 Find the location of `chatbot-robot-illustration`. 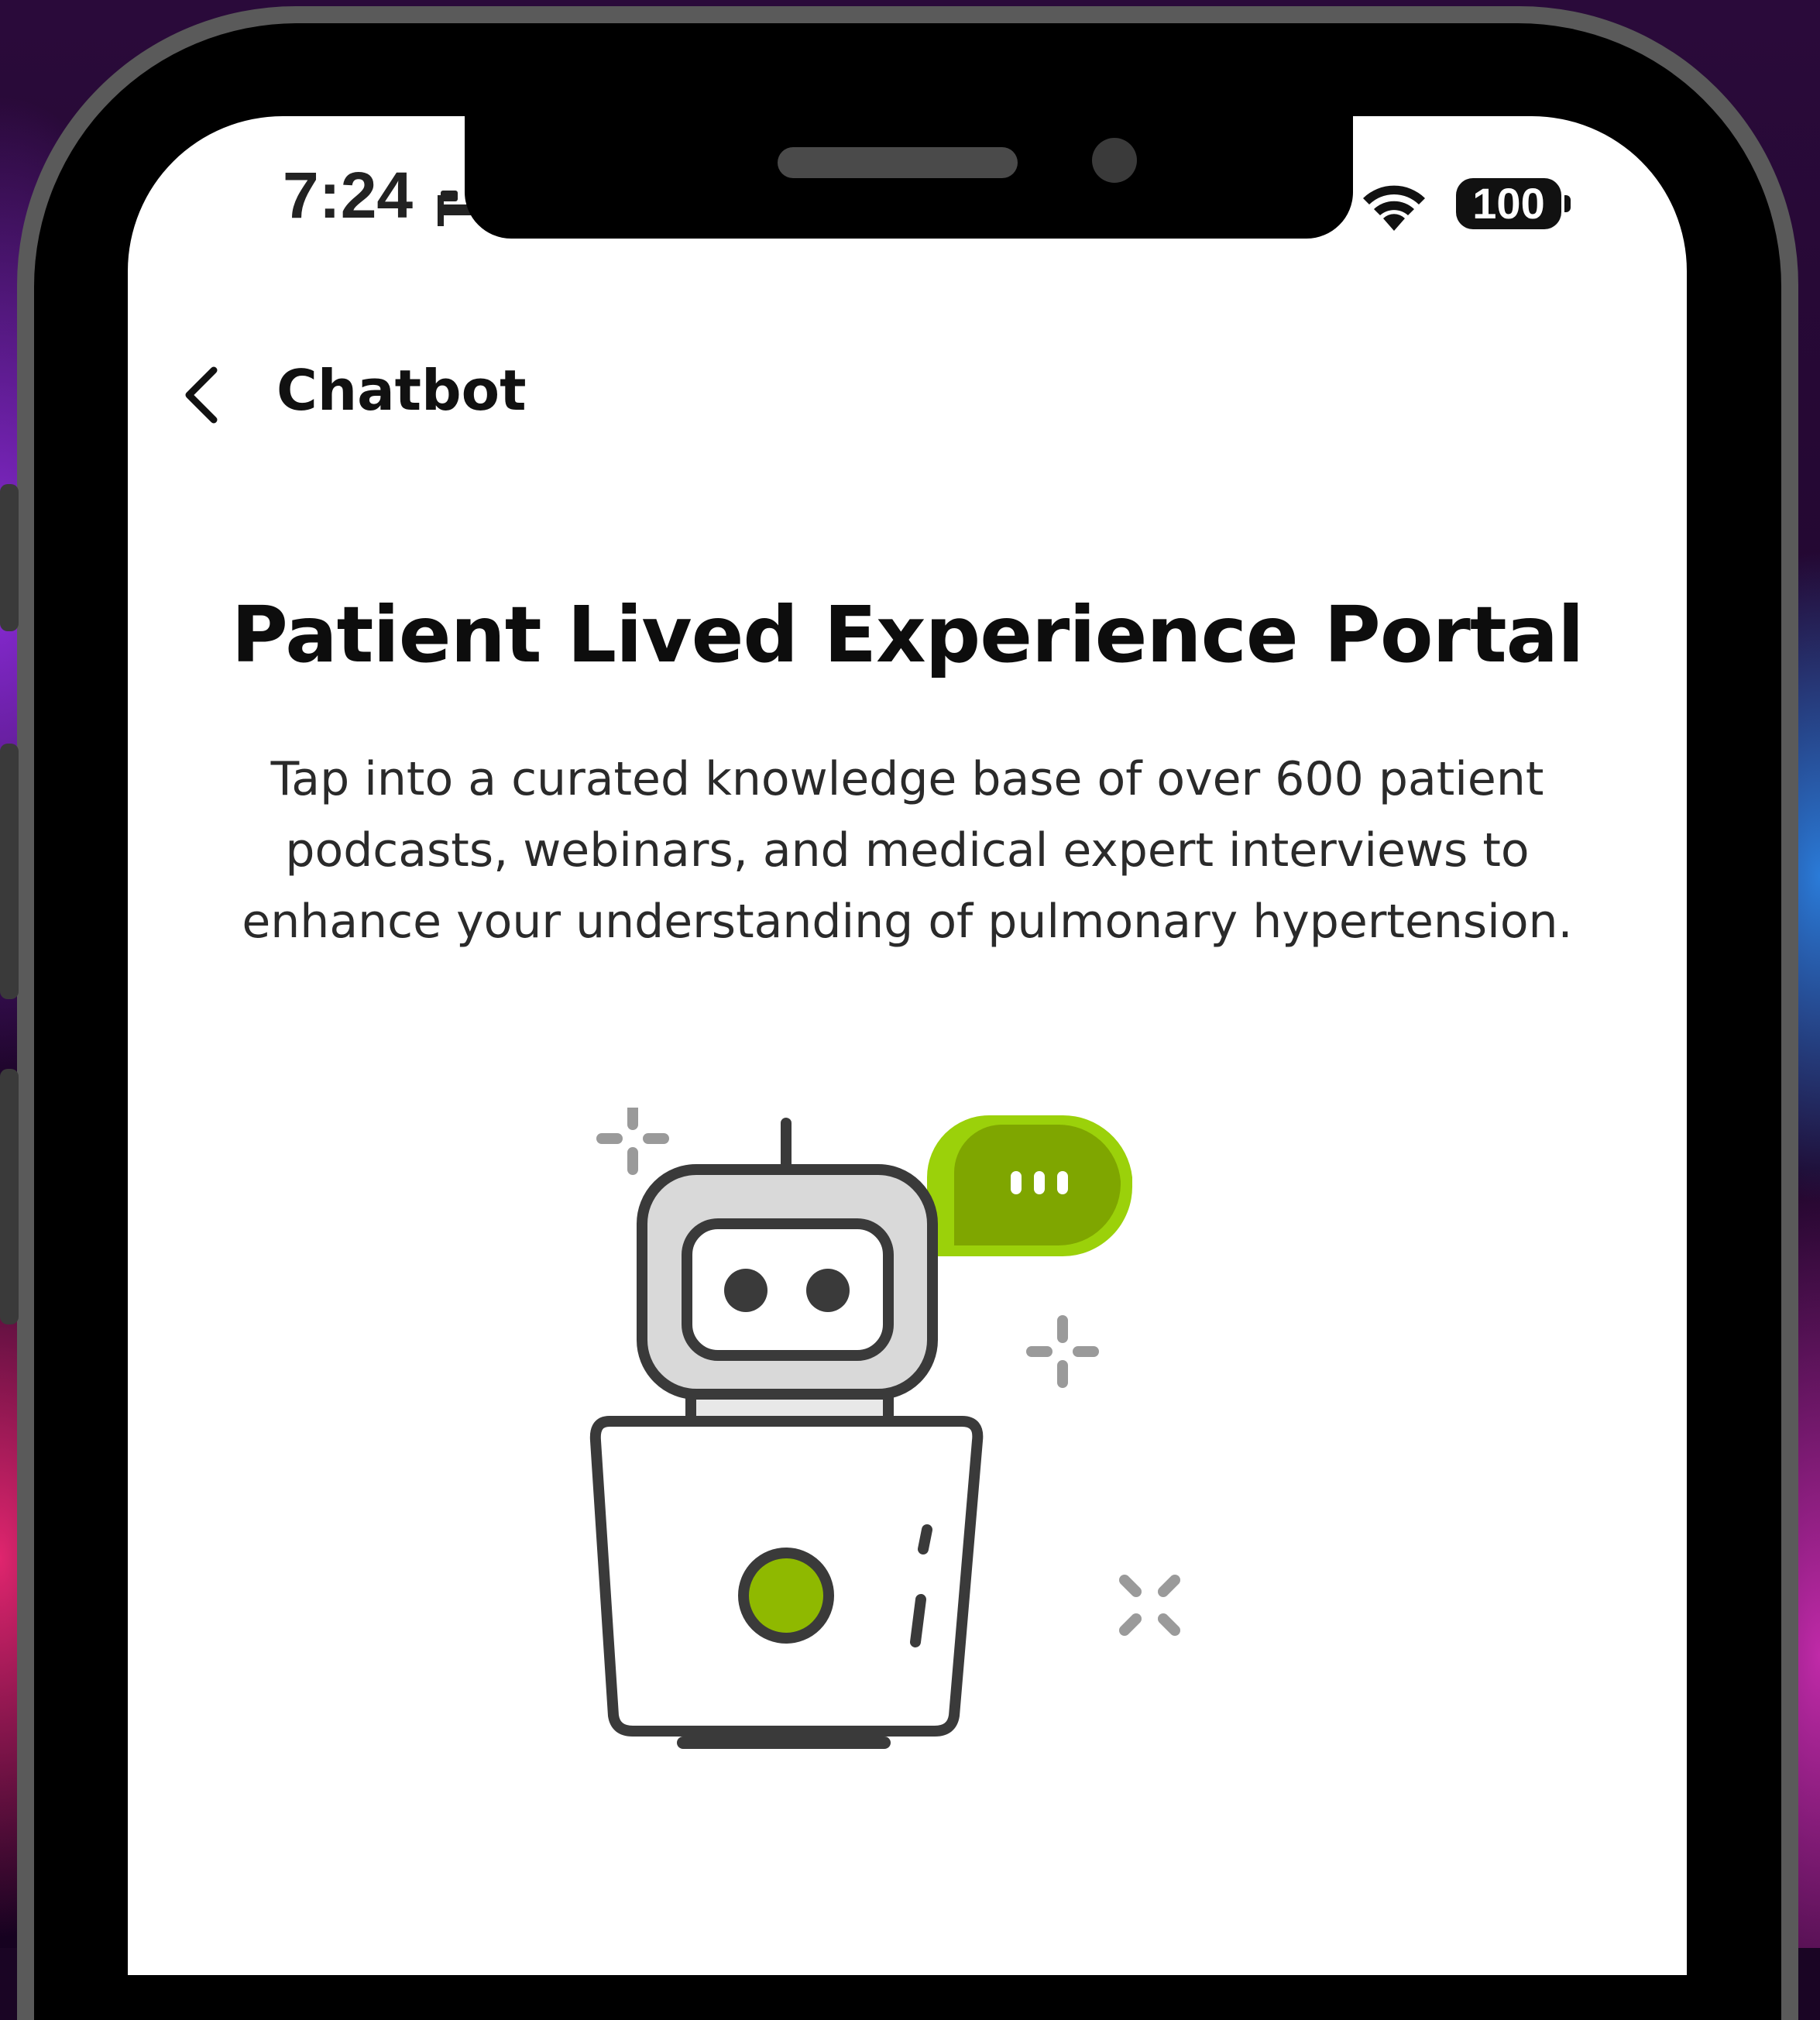

chatbot-robot-illustration is located at coordinates (884, 1428).